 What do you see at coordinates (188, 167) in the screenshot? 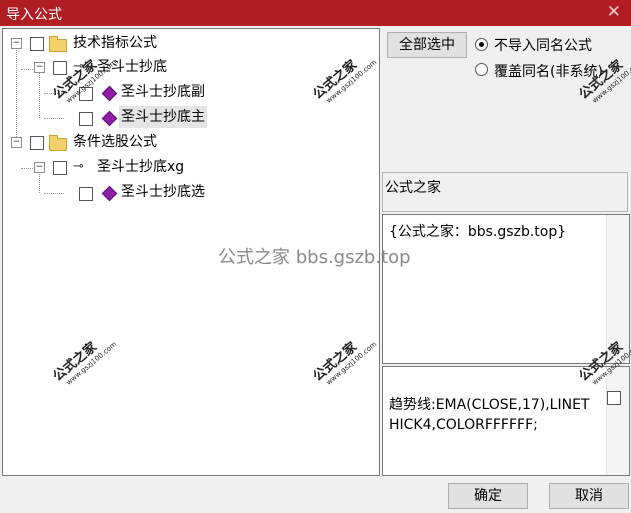
I see `tree-item-sdsd-xg: − ⊸ 圣斗士抄底xg` at bounding box center [188, 167].